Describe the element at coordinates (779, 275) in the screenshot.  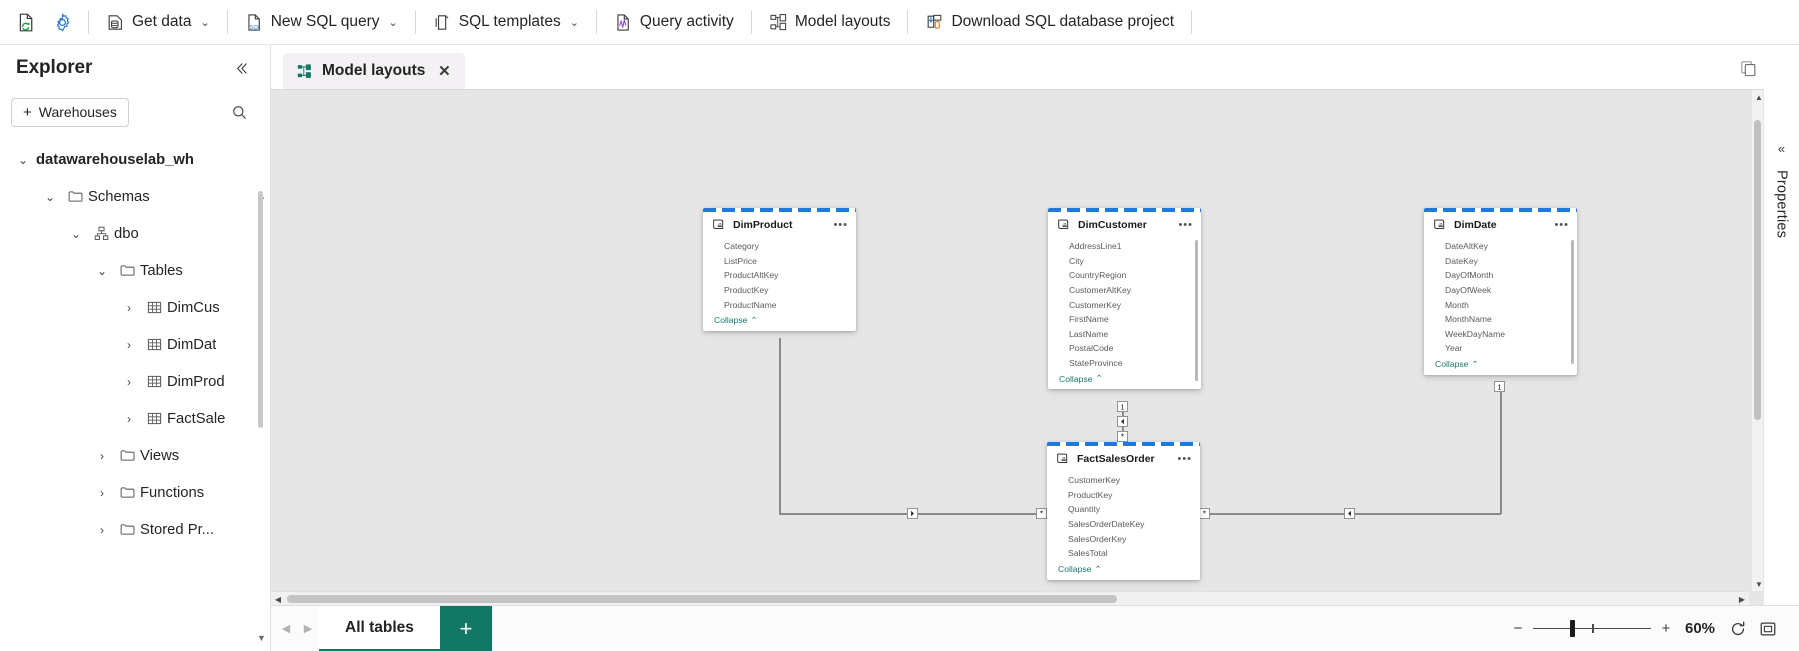
I see `entity-field: ProductAltKey` at that location.